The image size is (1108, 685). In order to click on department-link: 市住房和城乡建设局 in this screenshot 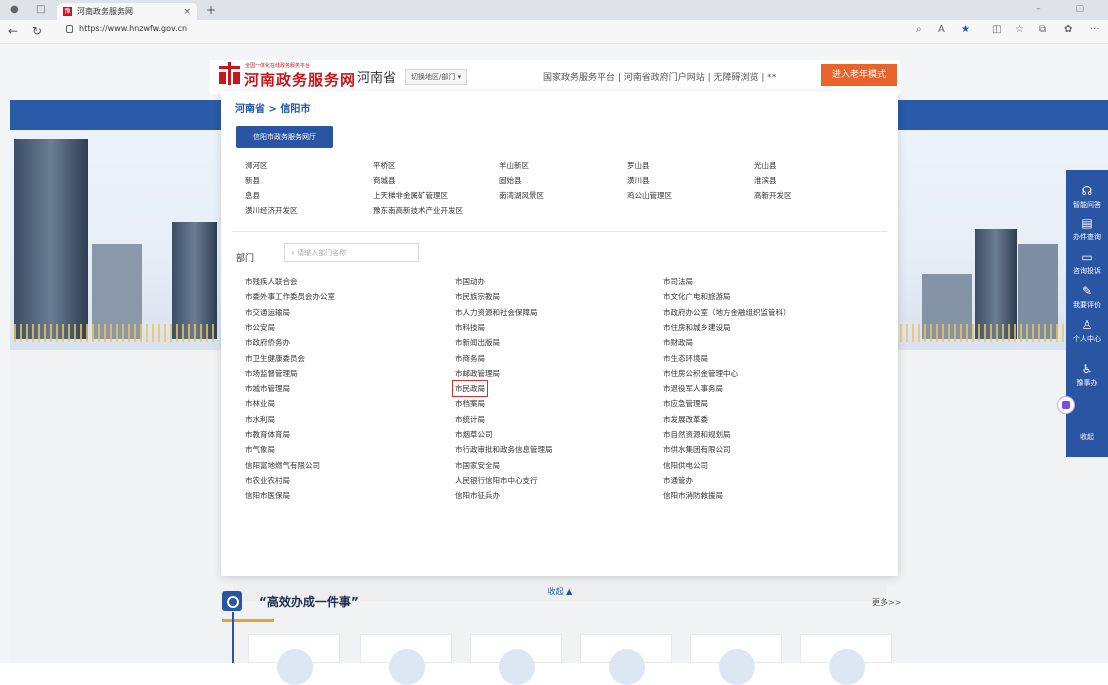, I will do `click(697, 327)`.